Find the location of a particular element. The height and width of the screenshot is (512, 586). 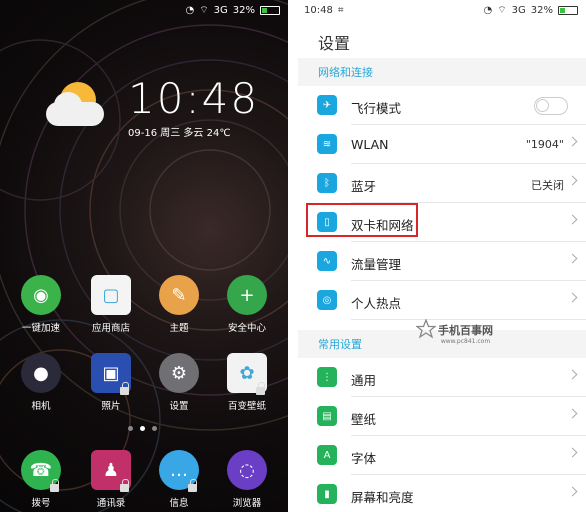

settings-row-data-usage: ∿ 流量管理 is located at coordinates (442, 261).